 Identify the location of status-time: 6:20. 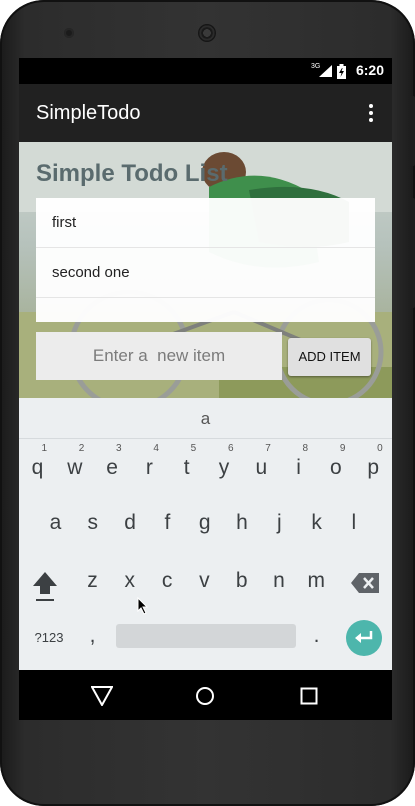
(369, 70).